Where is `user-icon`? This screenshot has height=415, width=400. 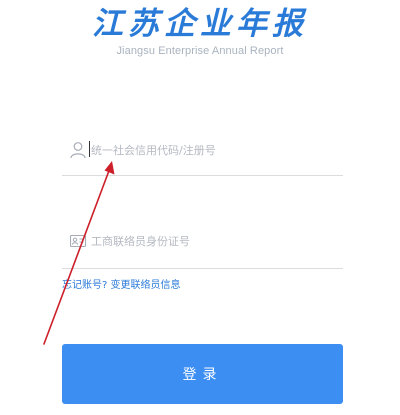 user-icon is located at coordinates (78, 150).